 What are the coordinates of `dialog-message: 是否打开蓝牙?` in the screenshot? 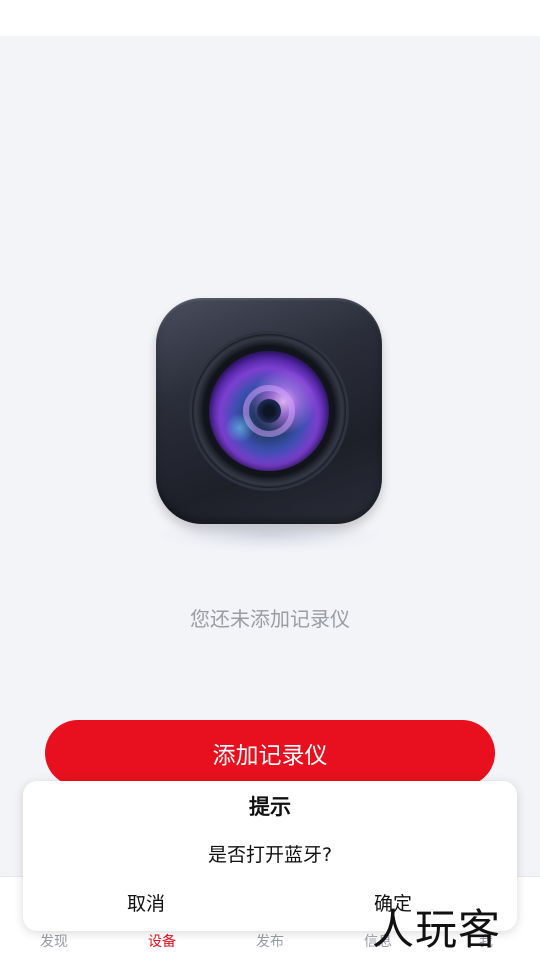 It's located at (270, 855).